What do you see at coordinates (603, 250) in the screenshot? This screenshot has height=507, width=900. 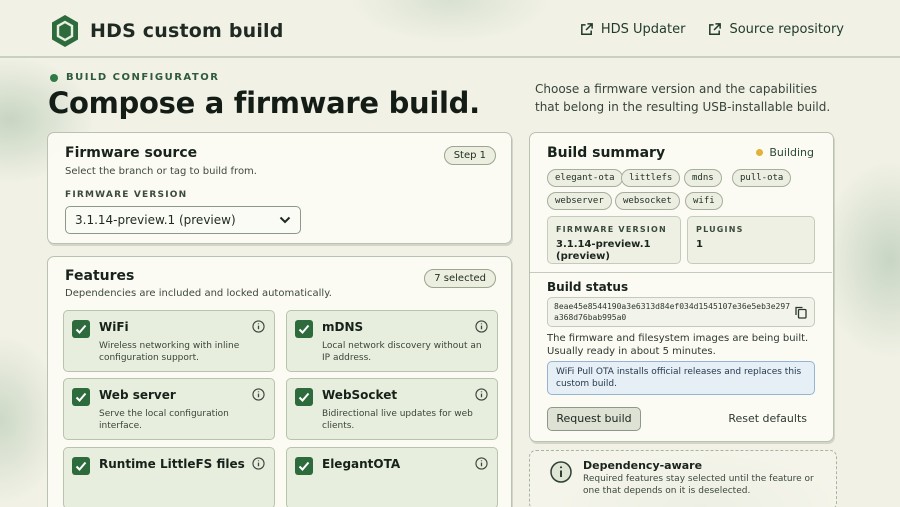 I see `firmware-version-stat-value: 3.1.14-preview.1 (preview)` at bounding box center [603, 250].